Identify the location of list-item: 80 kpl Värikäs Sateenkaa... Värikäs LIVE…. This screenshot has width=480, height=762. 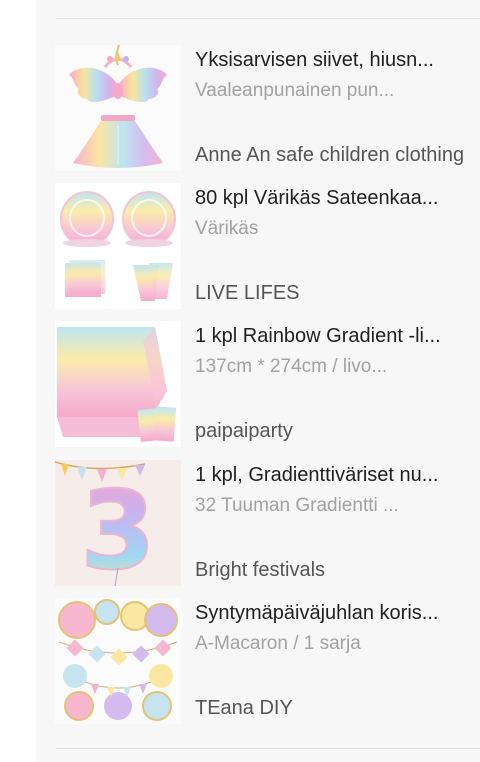
(267, 247).